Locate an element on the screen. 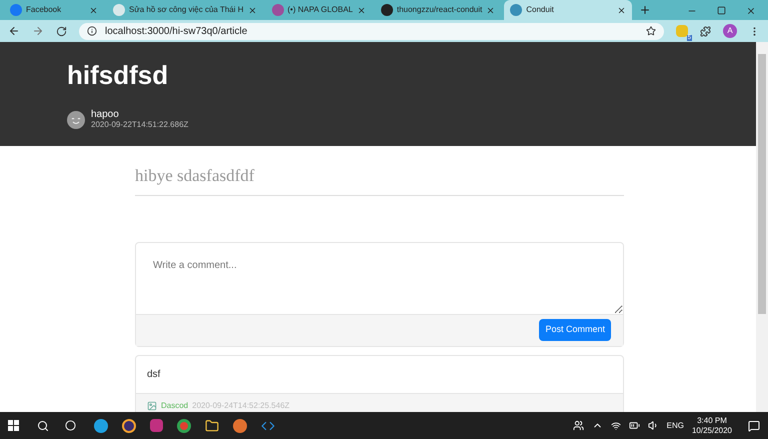  article-body: hibye sdasfasdfdf is located at coordinates (379, 179).